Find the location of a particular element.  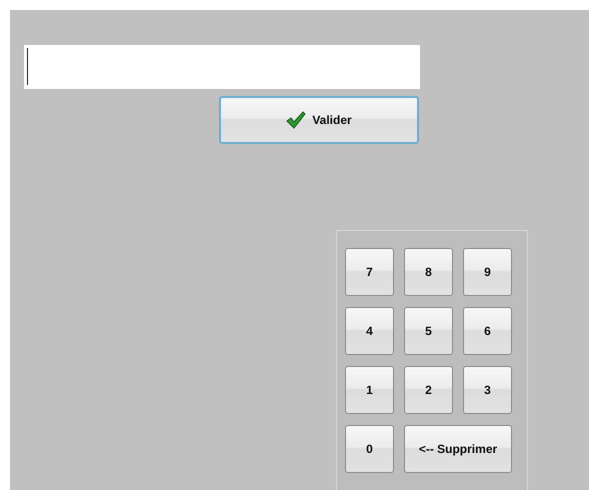

digit-key: 8 is located at coordinates (428, 272).